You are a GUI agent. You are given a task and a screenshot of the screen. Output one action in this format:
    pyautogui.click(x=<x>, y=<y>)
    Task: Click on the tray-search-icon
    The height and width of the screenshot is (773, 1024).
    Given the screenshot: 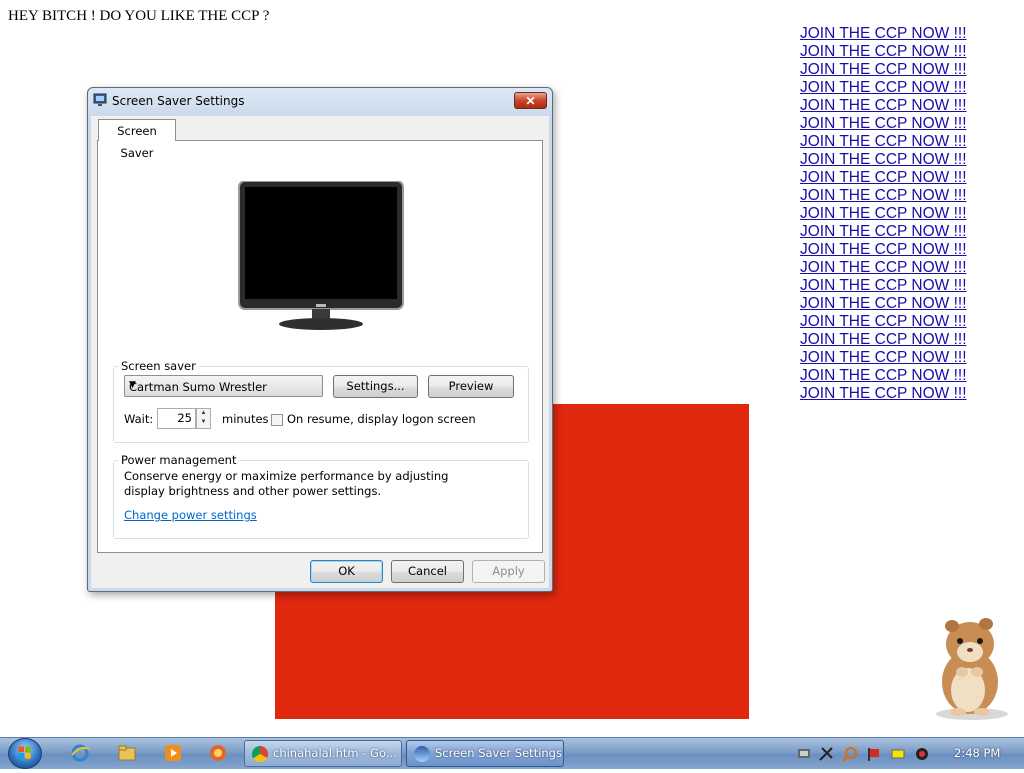 What is the action you would take?
    pyautogui.click(x=850, y=754)
    